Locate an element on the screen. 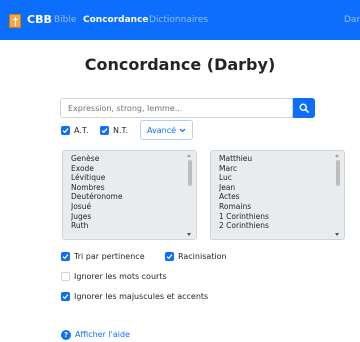 Image resolution: width=360 pixels, height=342 pixels. book-option: Jean is located at coordinates (274, 188).